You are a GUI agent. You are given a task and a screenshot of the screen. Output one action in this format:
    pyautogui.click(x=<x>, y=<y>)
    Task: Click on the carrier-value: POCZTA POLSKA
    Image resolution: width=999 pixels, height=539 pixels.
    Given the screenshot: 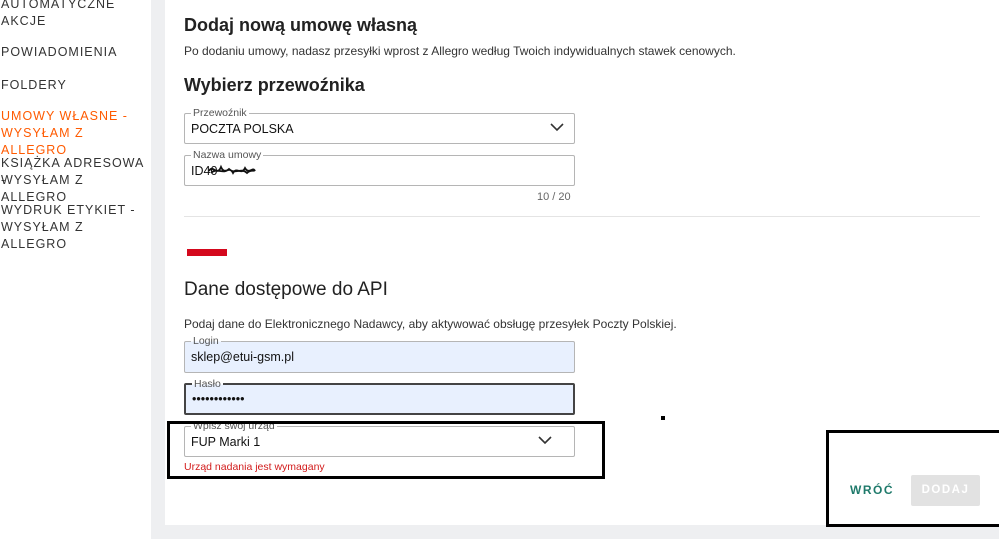 What is the action you would take?
    pyautogui.click(x=242, y=129)
    